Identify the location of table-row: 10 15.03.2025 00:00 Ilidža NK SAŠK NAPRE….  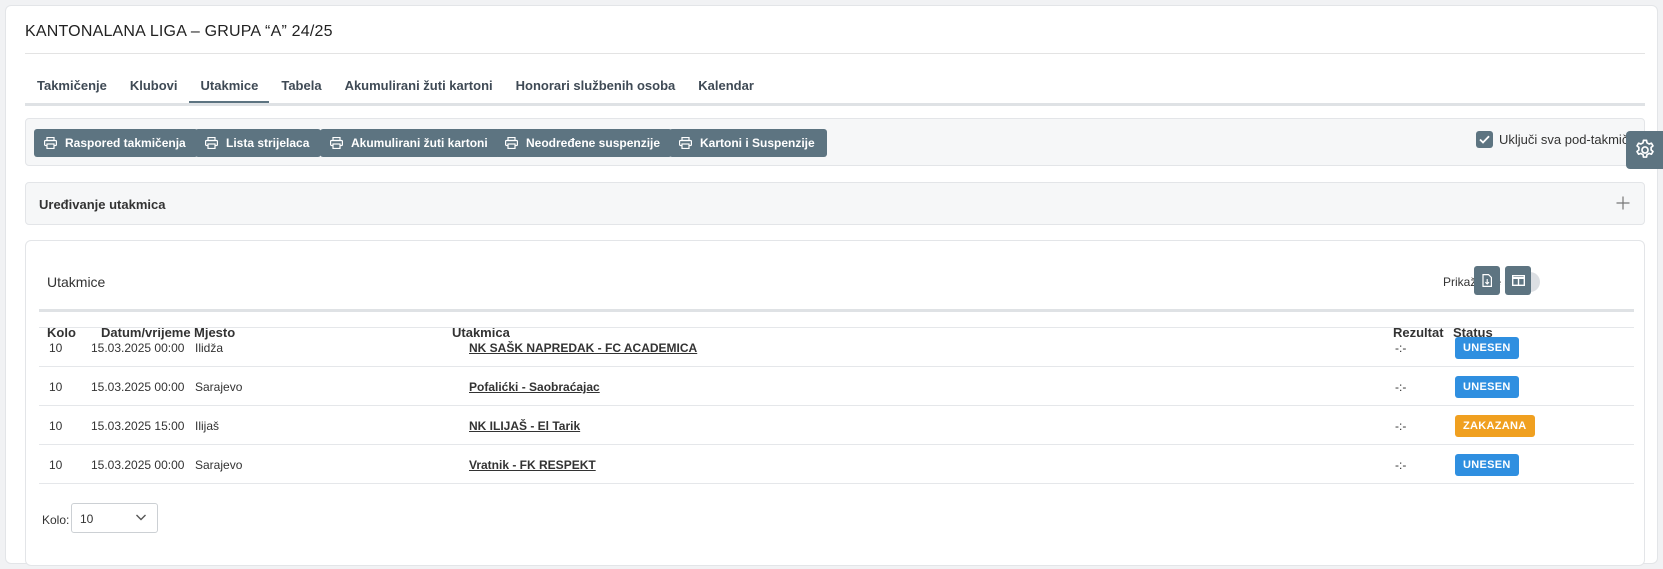
(836, 347).